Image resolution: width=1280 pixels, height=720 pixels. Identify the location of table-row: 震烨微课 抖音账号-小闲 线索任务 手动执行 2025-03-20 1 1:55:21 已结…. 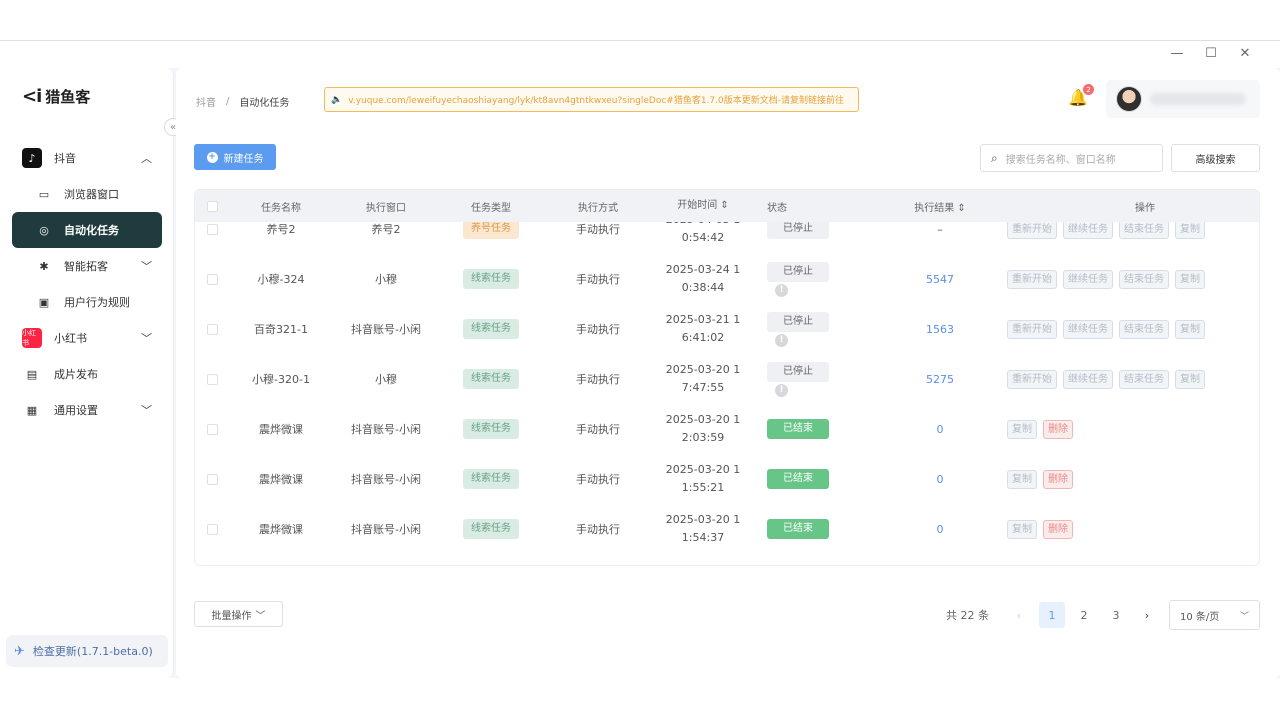
(727, 479).